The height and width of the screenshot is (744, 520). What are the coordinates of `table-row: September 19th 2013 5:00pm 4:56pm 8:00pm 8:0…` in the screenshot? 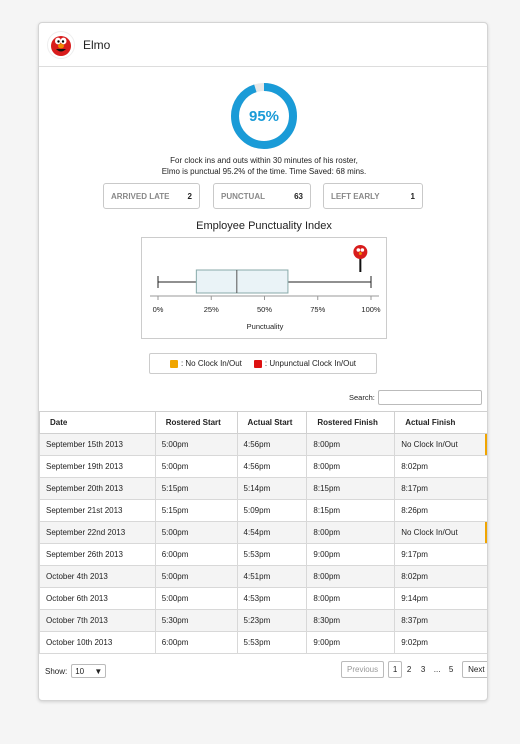 It's located at (263, 466).